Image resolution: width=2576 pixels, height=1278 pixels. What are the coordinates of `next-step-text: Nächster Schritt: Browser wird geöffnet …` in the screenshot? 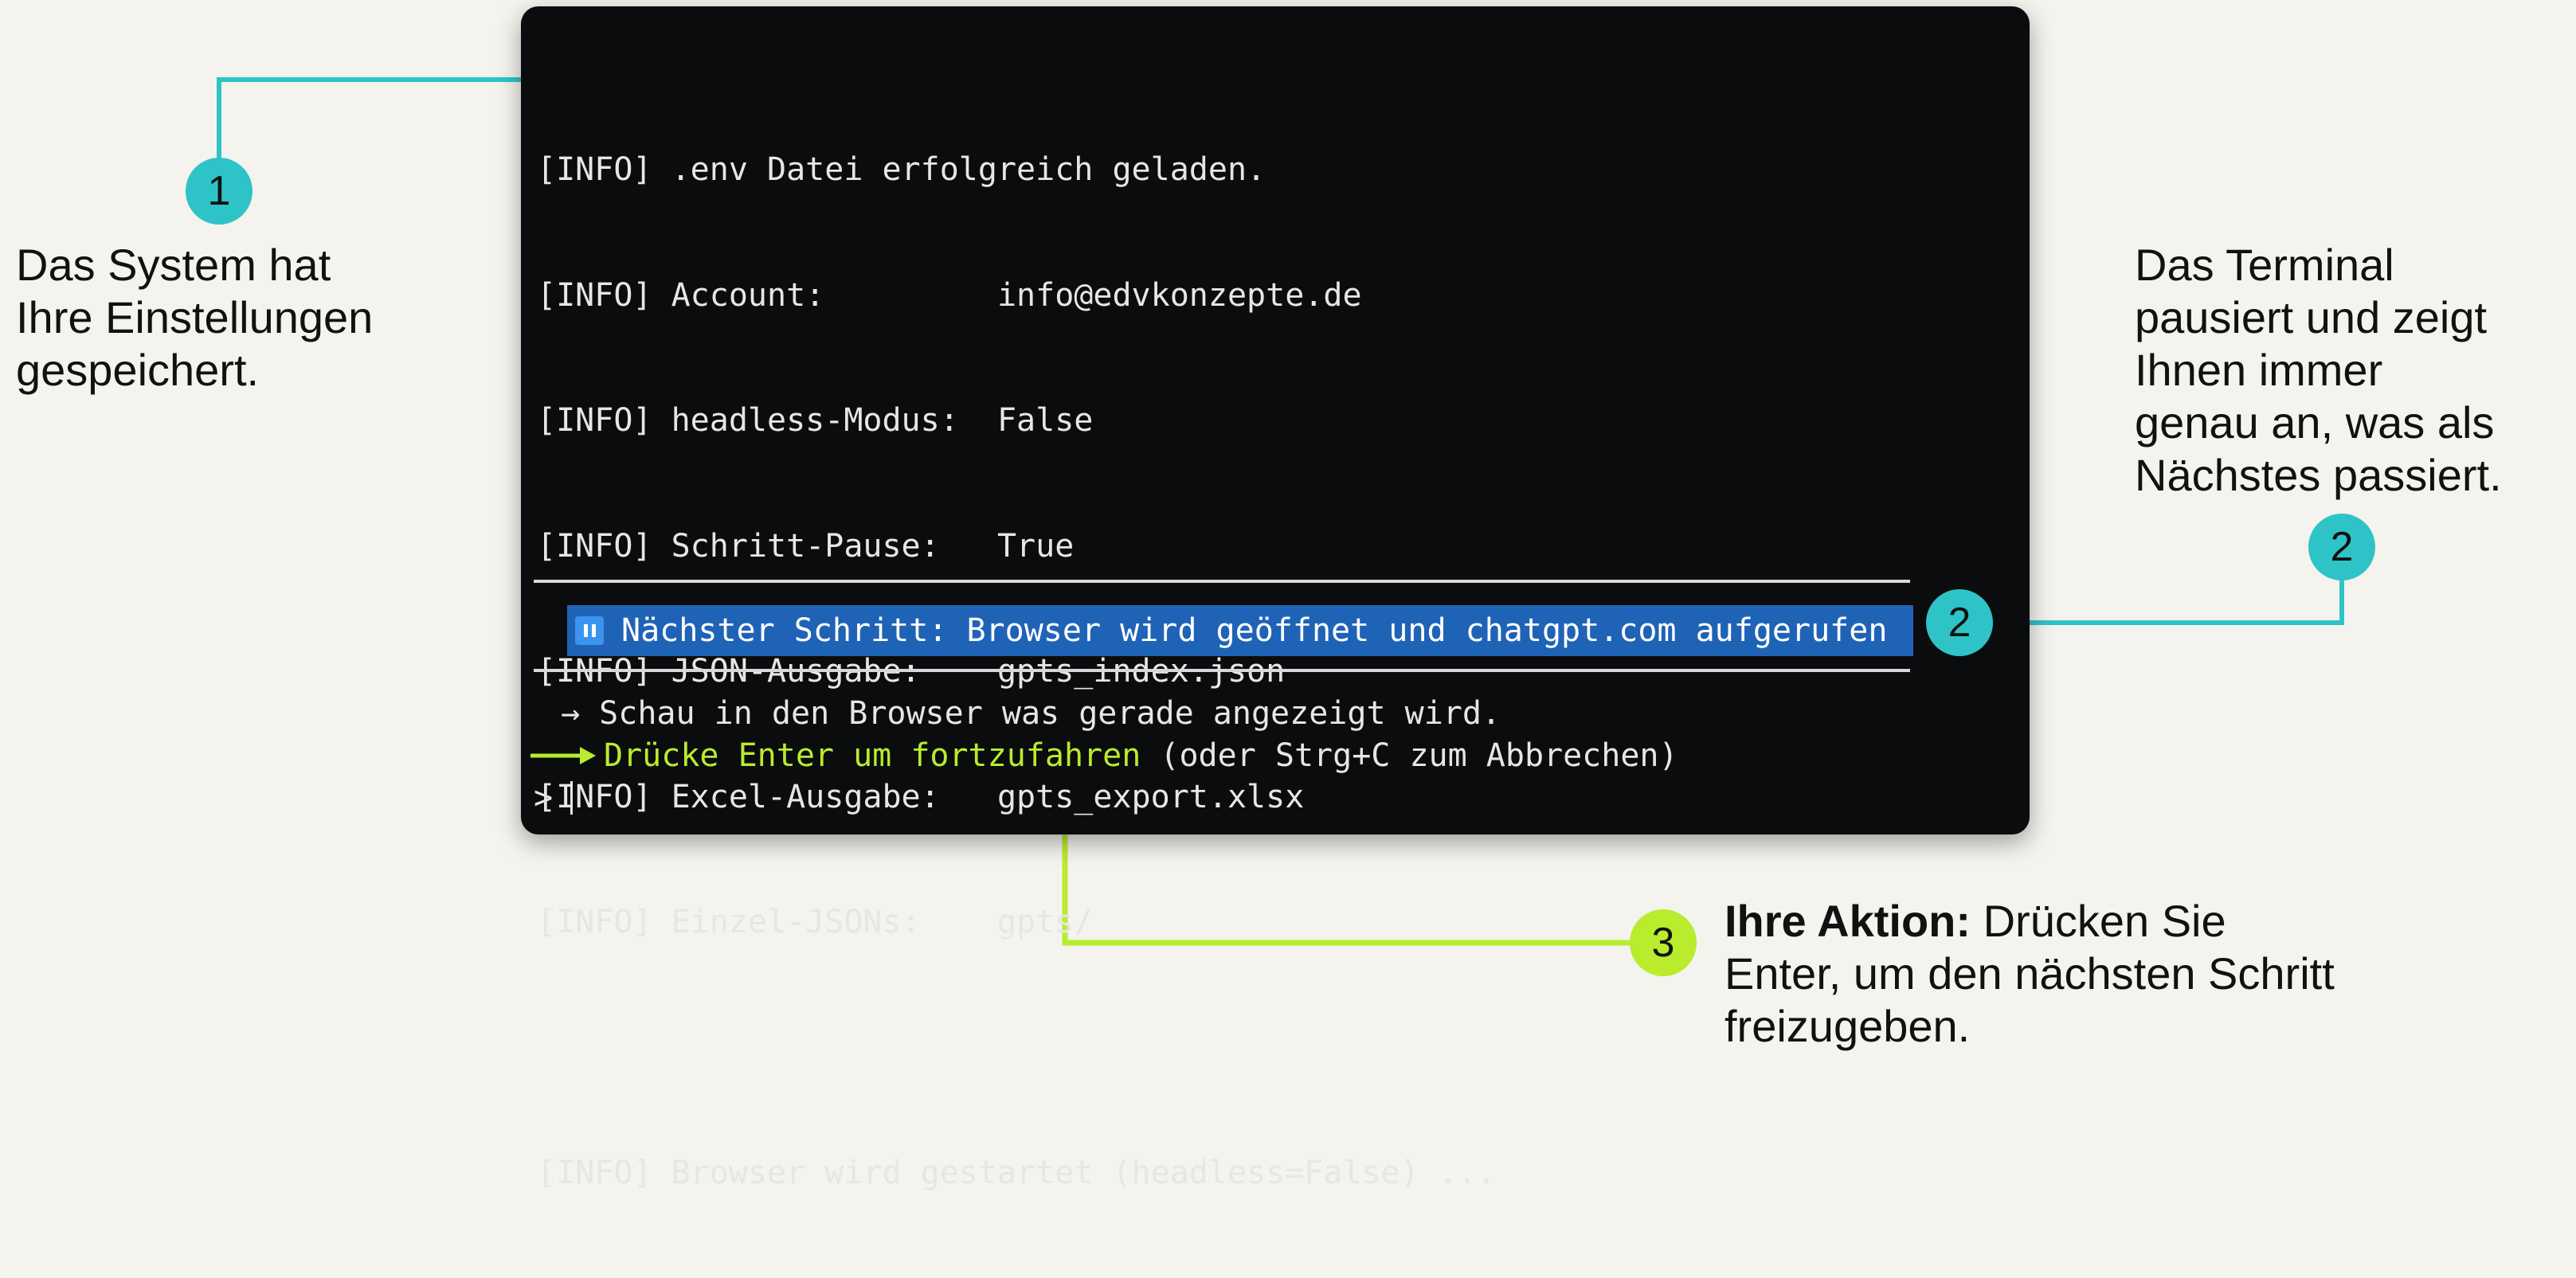 It's located at (1254, 630).